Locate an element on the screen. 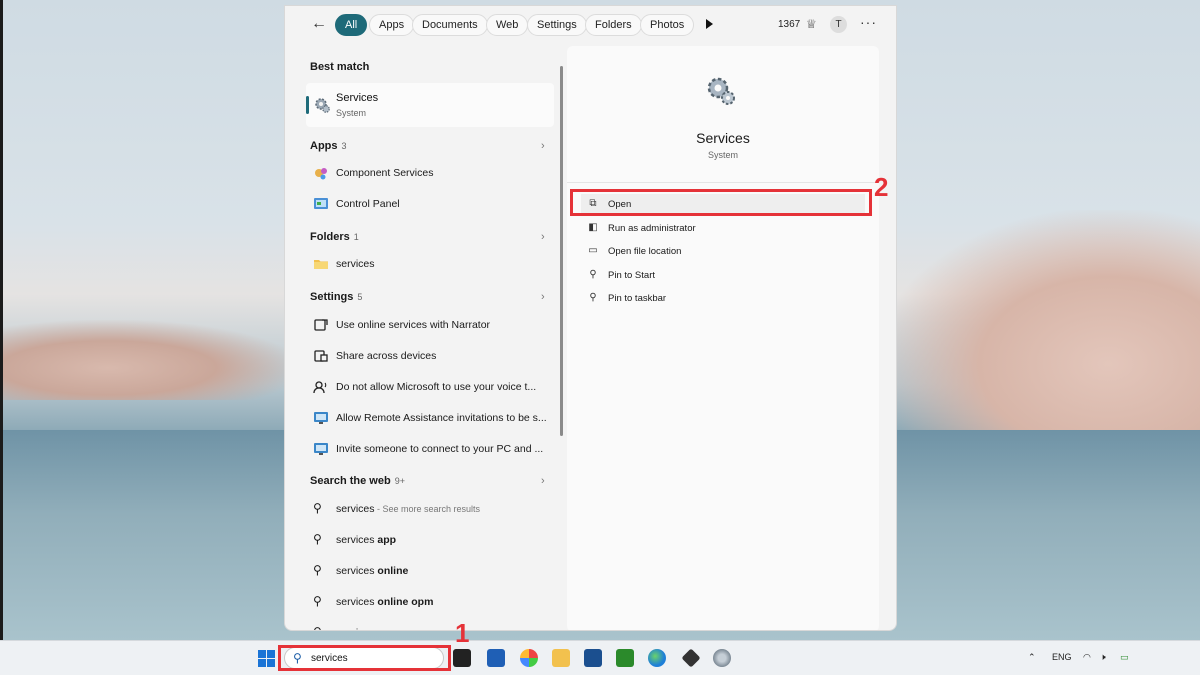  component-services-icon is located at coordinates (321, 173).